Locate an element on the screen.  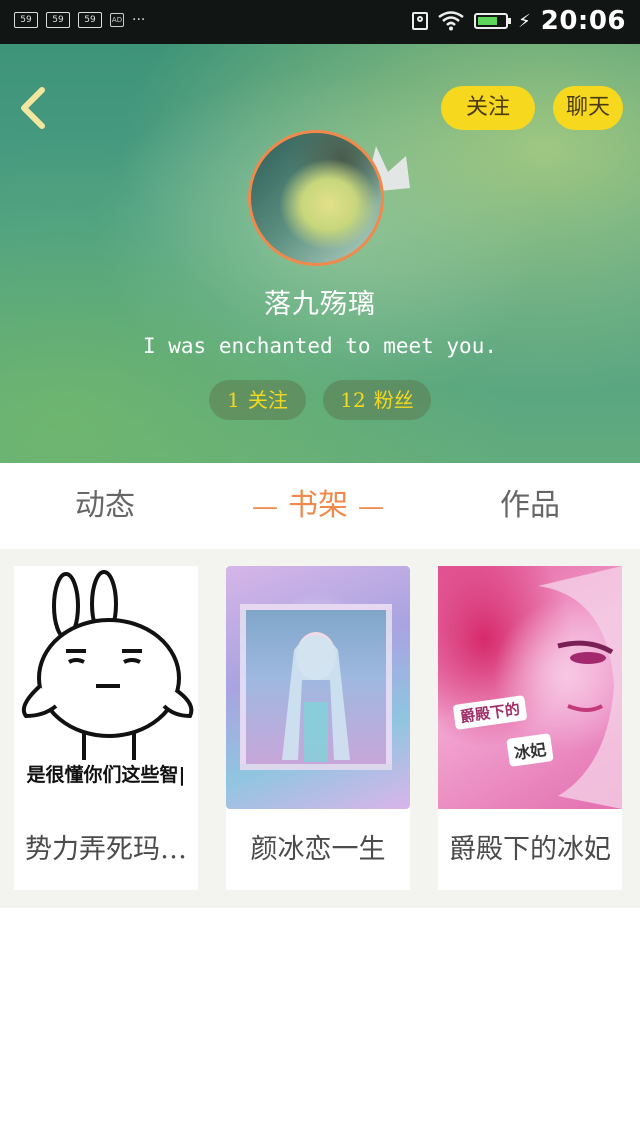
status-right: ⚡ 20:06 is located at coordinates (519, 21).